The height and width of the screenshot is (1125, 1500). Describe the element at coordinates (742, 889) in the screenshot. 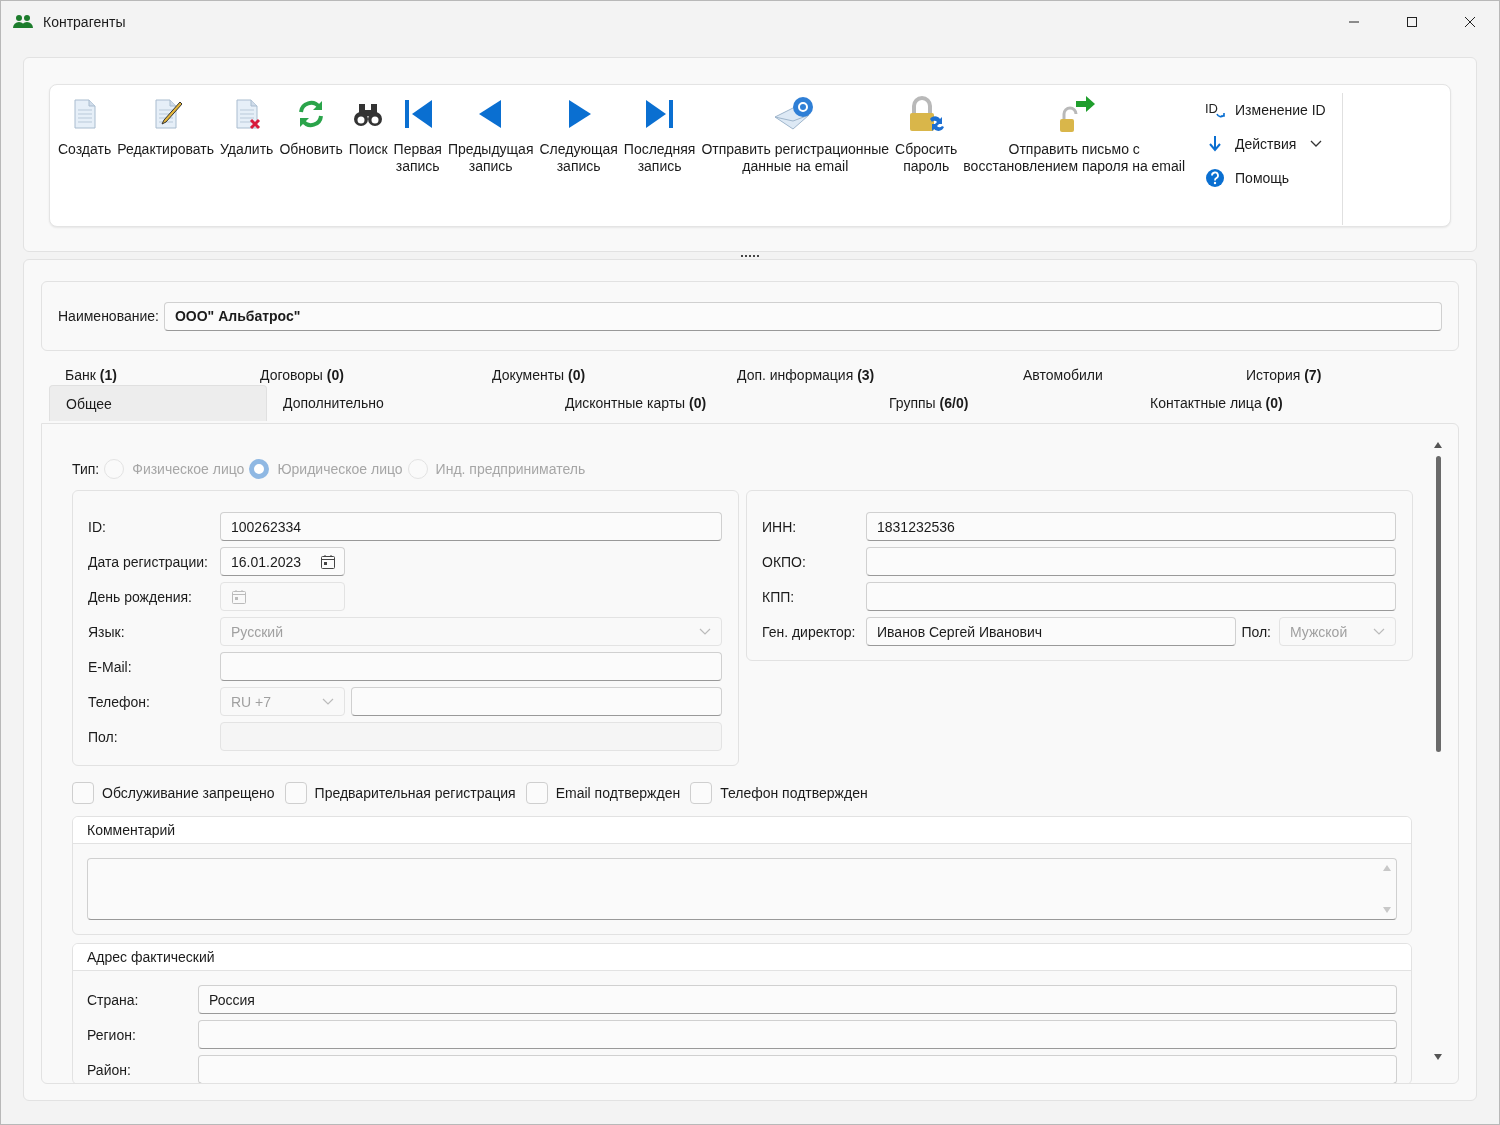

I see `comment-field` at that location.